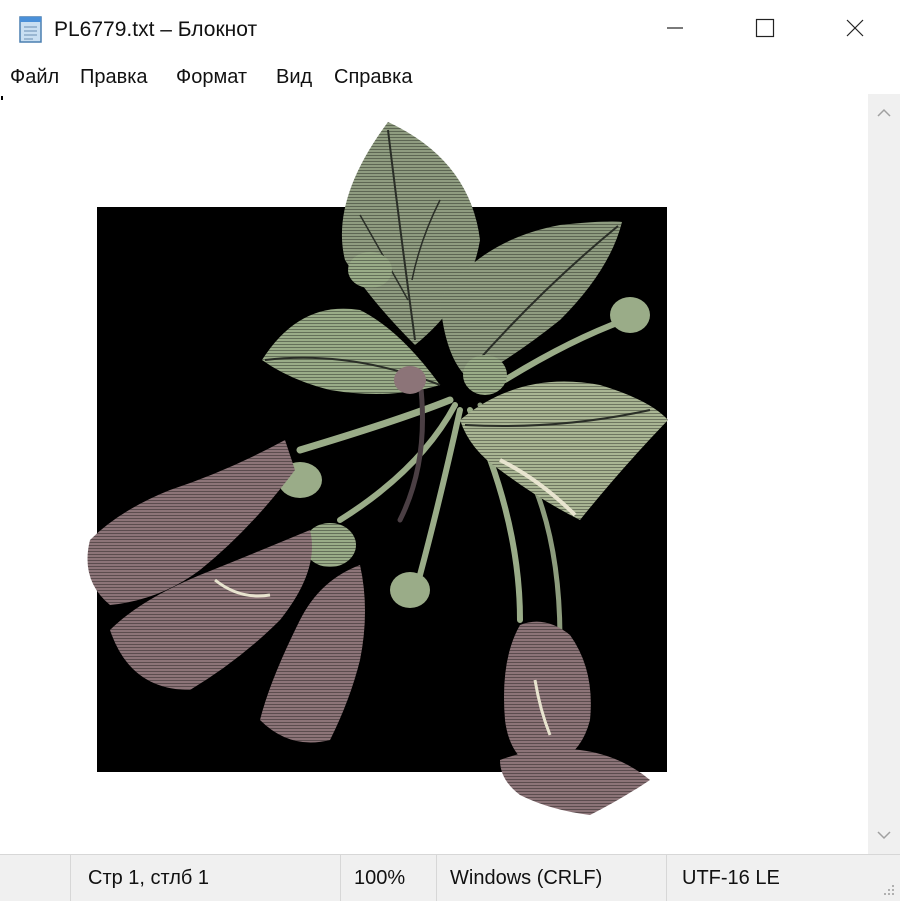 This screenshot has height=902, width=900. Describe the element at coordinates (211, 77) in the screenshot. I see `menu-format: Формат` at that location.